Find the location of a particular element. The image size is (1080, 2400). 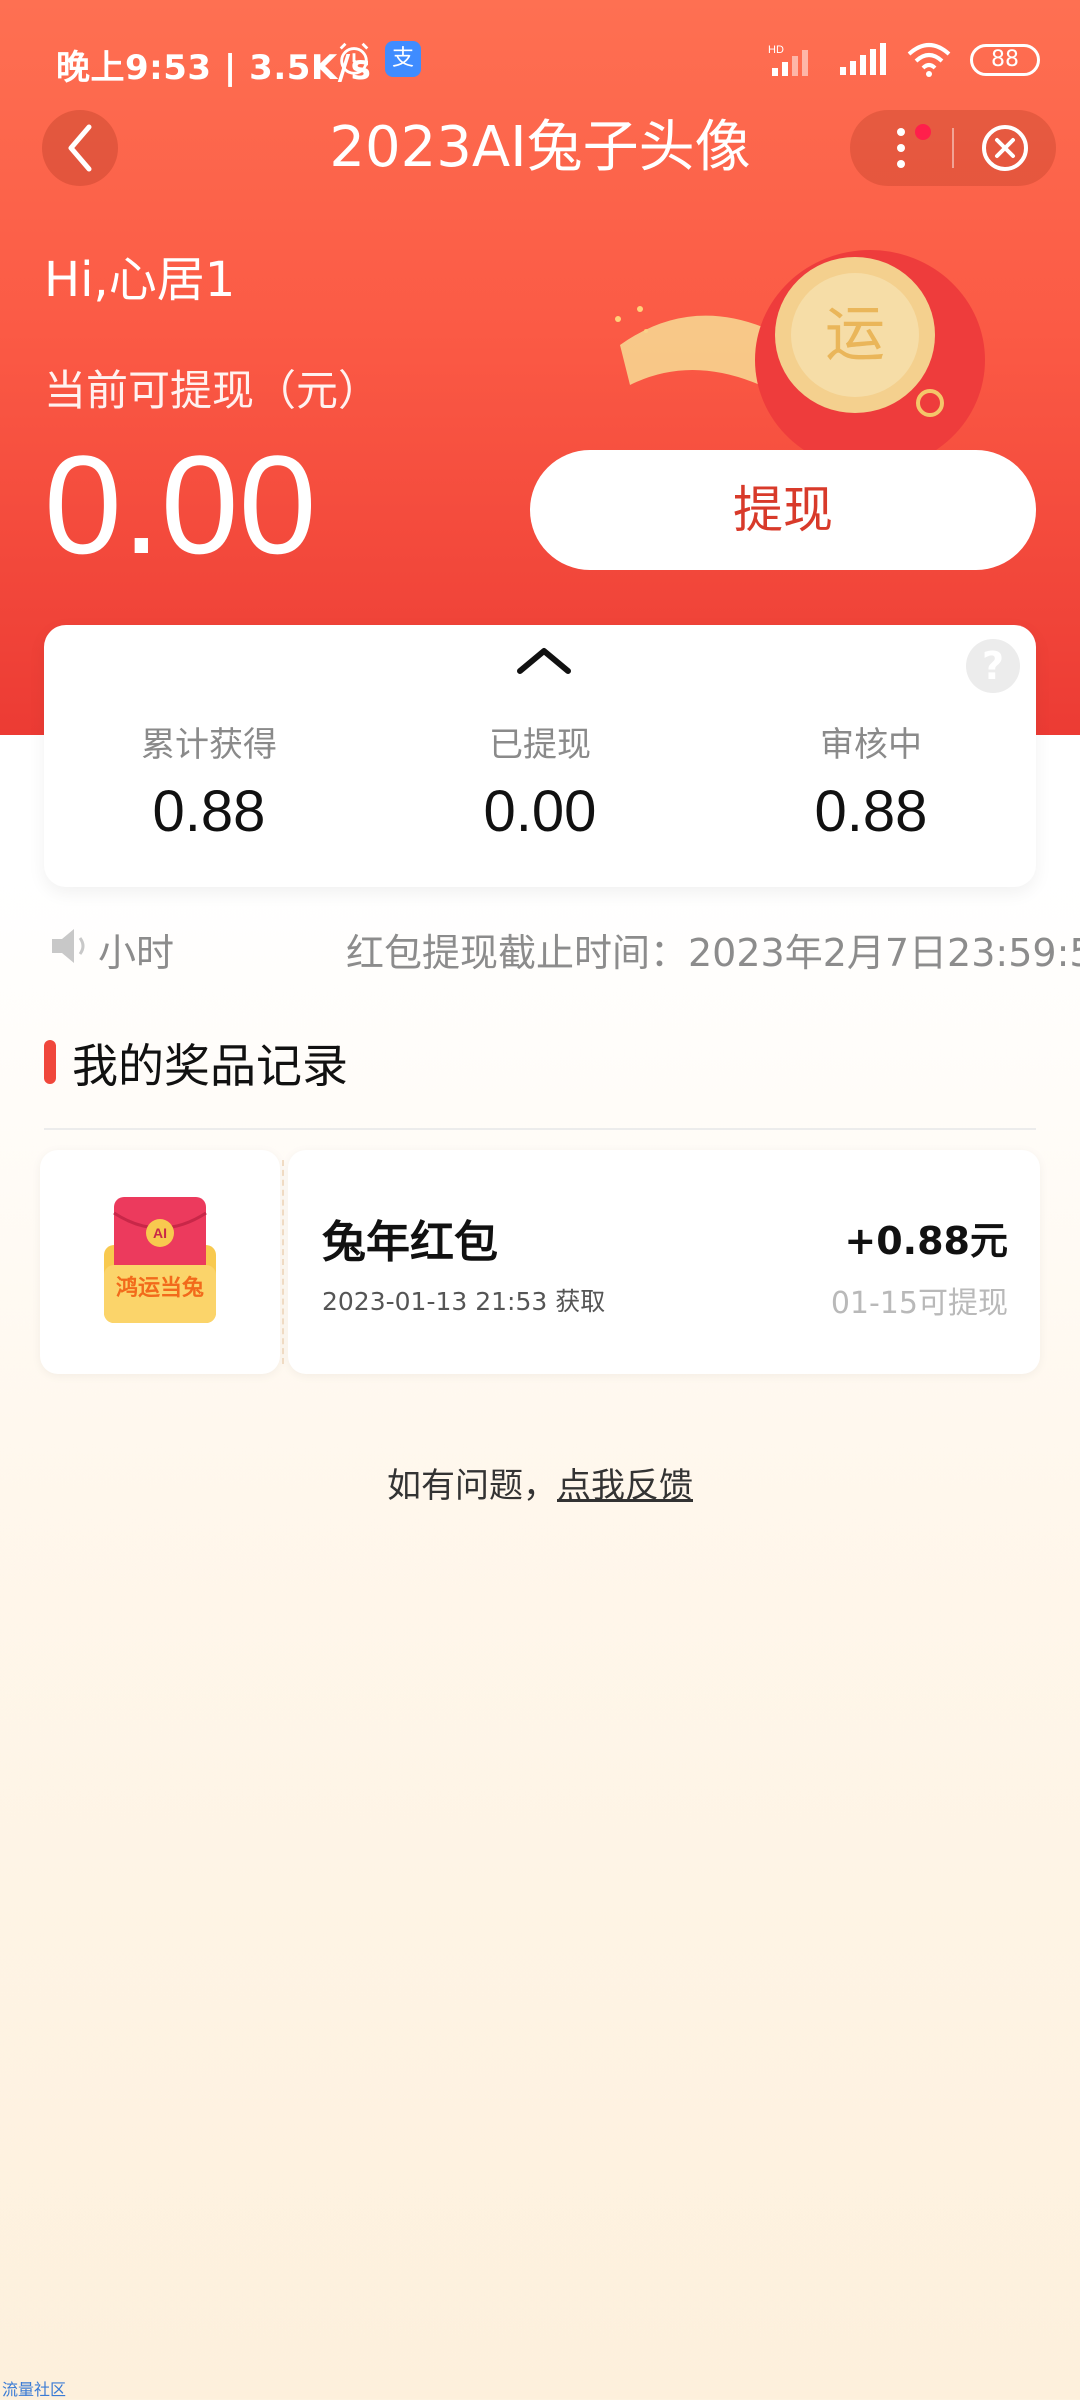

red-envelope-icon: AI 鸿运当兔 is located at coordinates (160, 1260).